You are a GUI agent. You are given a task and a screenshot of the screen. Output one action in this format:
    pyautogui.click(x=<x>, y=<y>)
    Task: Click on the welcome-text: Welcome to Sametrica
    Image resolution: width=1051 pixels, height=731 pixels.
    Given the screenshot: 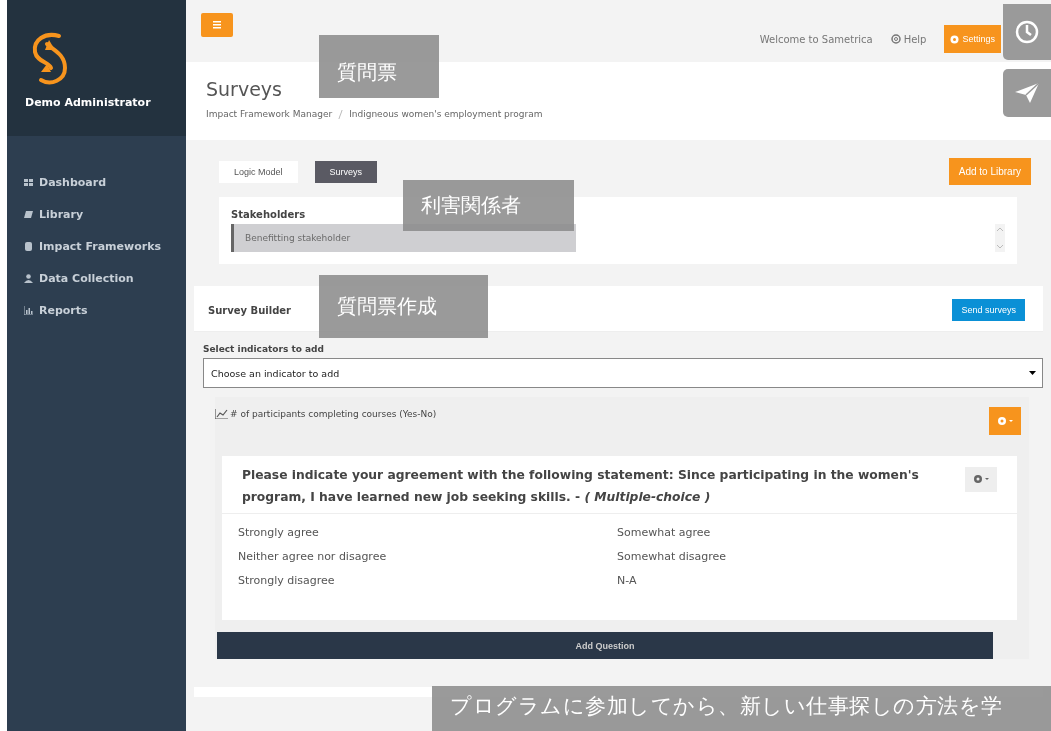 What is the action you would take?
    pyautogui.click(x=816, y=39)
    